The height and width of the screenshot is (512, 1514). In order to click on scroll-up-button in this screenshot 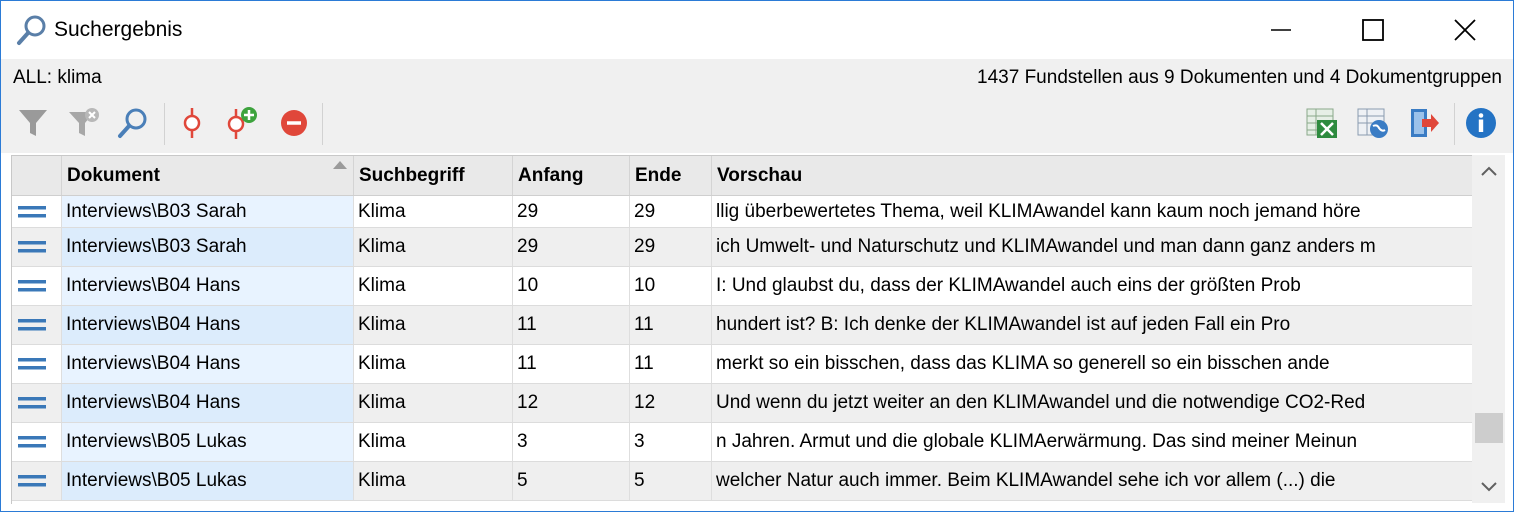, I will do `click(1488, 171)`.